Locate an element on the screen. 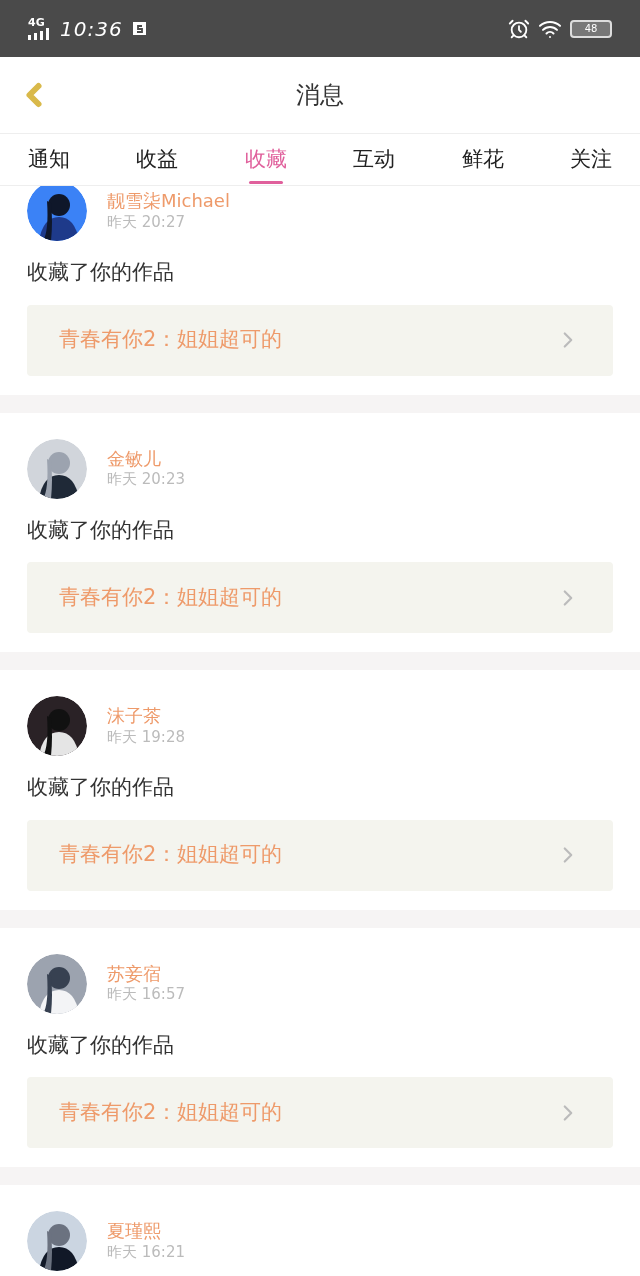  user-name: 沫子茶 is located at coordinates (146, 716).